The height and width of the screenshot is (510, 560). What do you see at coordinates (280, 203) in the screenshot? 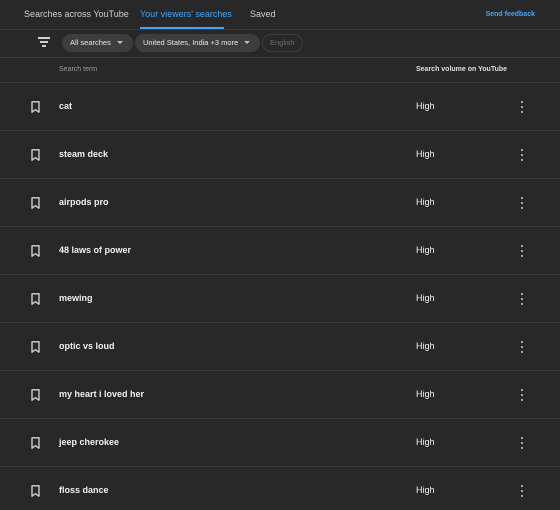
I see `table-row: airpods pro High` at bounding box center [280, 203].